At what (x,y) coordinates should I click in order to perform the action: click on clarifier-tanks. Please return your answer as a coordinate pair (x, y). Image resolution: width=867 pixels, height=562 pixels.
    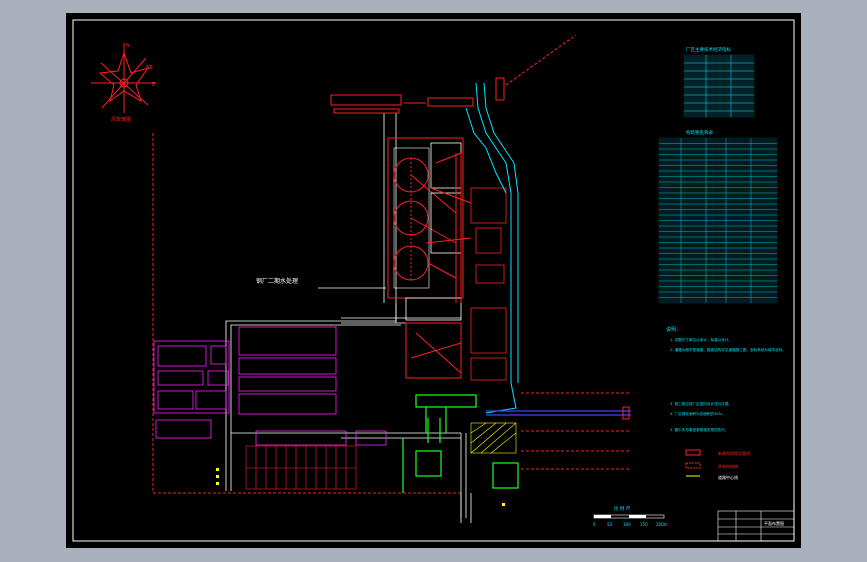
    Looking at the image, I should click on (425, 218).